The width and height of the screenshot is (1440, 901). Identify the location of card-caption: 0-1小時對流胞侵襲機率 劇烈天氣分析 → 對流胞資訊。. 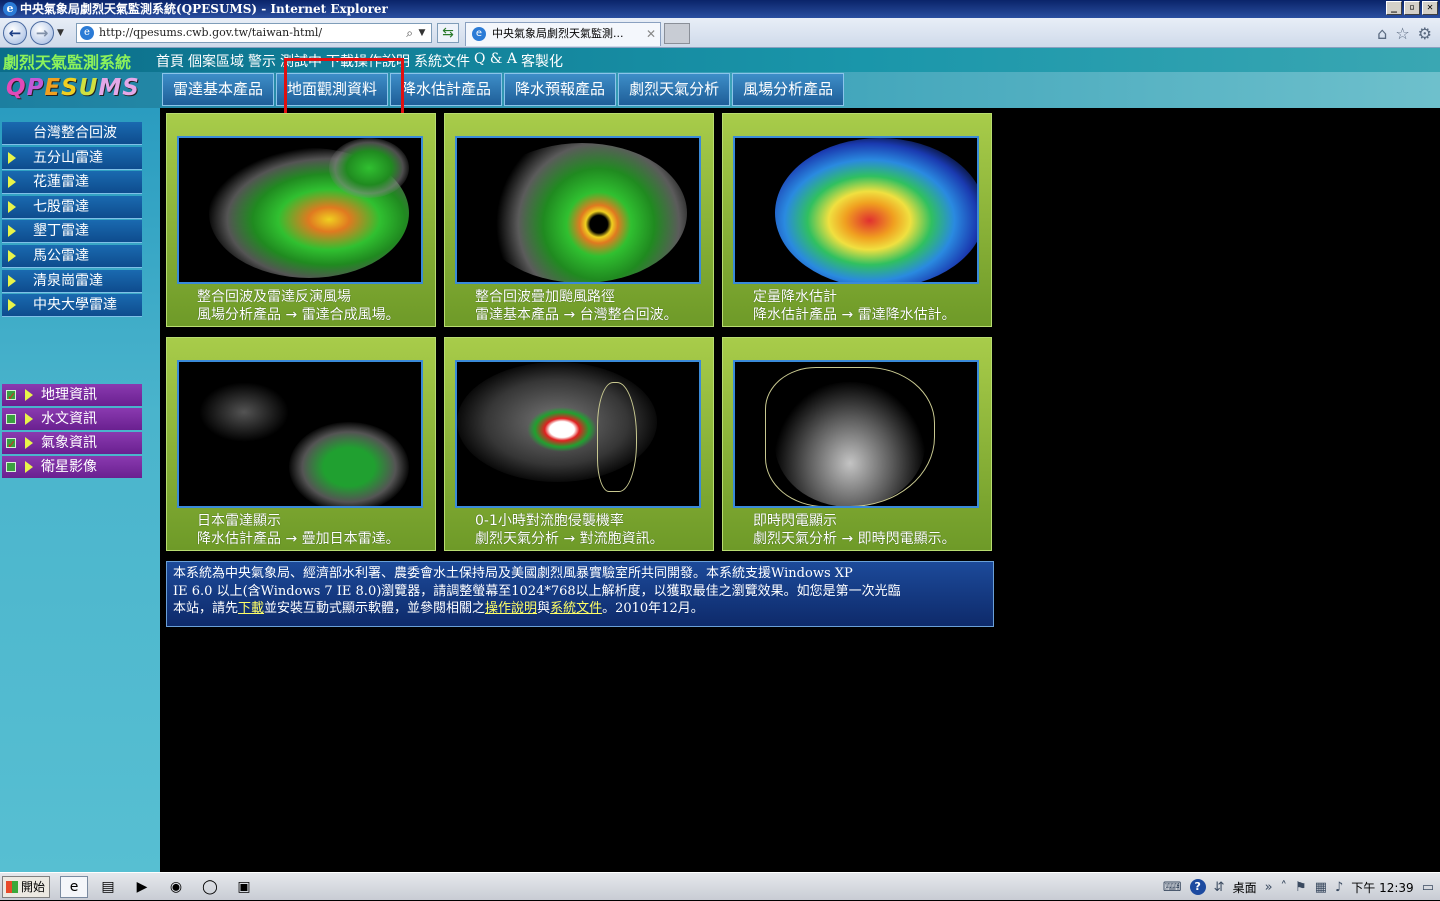
(569, 530).